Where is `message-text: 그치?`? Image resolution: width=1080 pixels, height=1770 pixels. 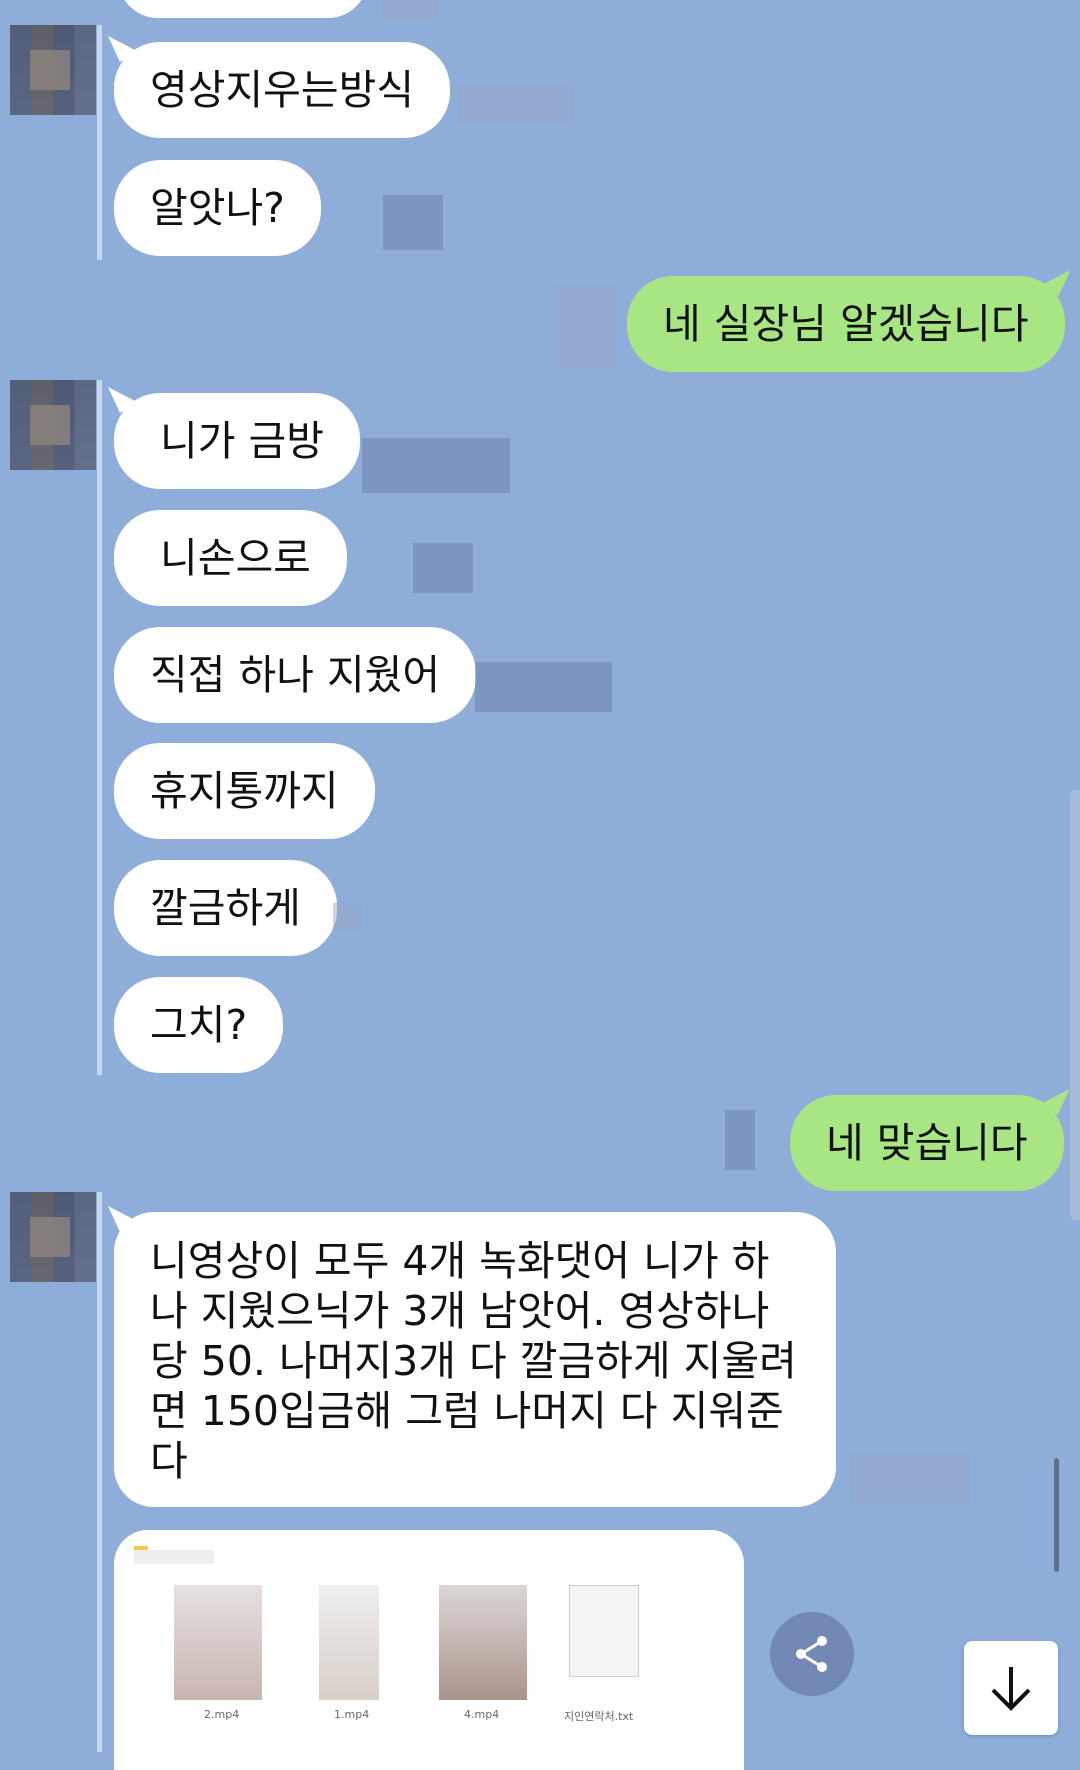
message-text: 그치? is located at coordinates (199, 1025).